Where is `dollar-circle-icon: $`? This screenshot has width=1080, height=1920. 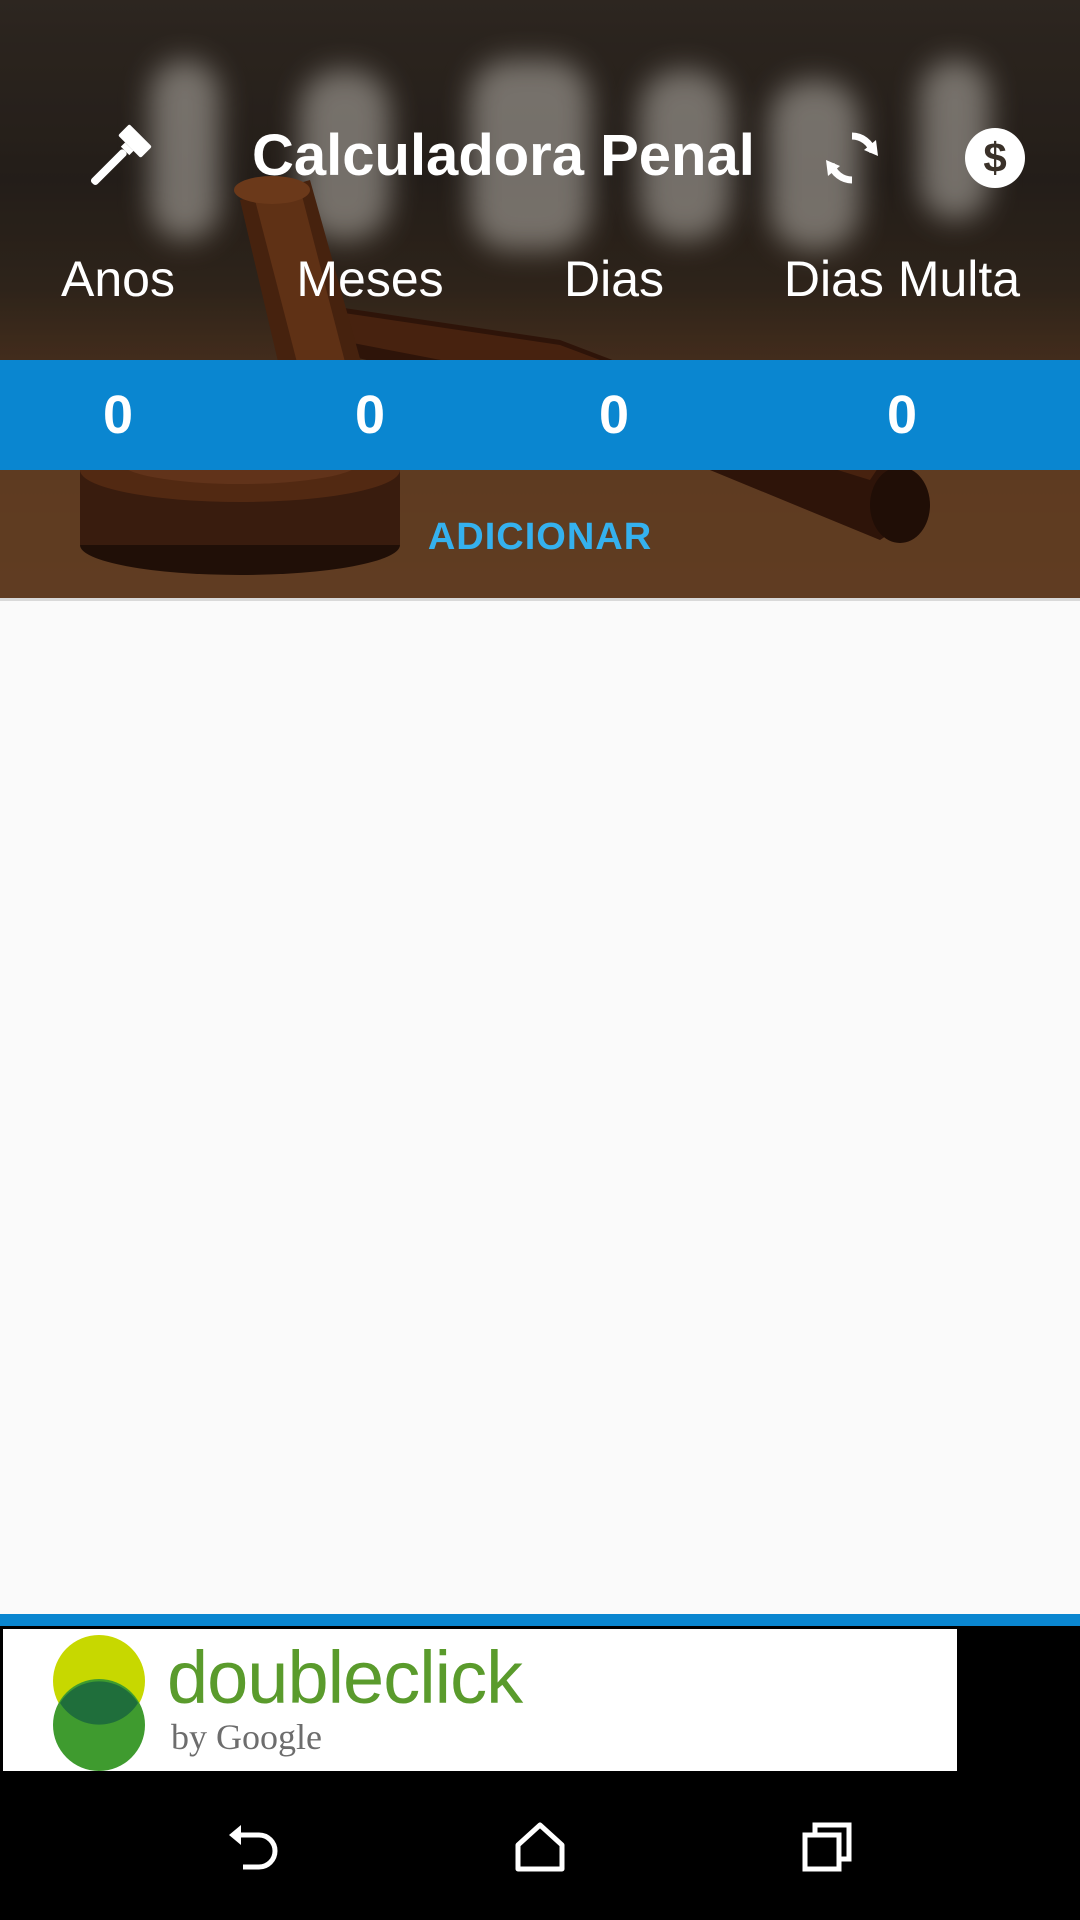 dollar-circle-icon: $ is located at coordinates (995, 158).